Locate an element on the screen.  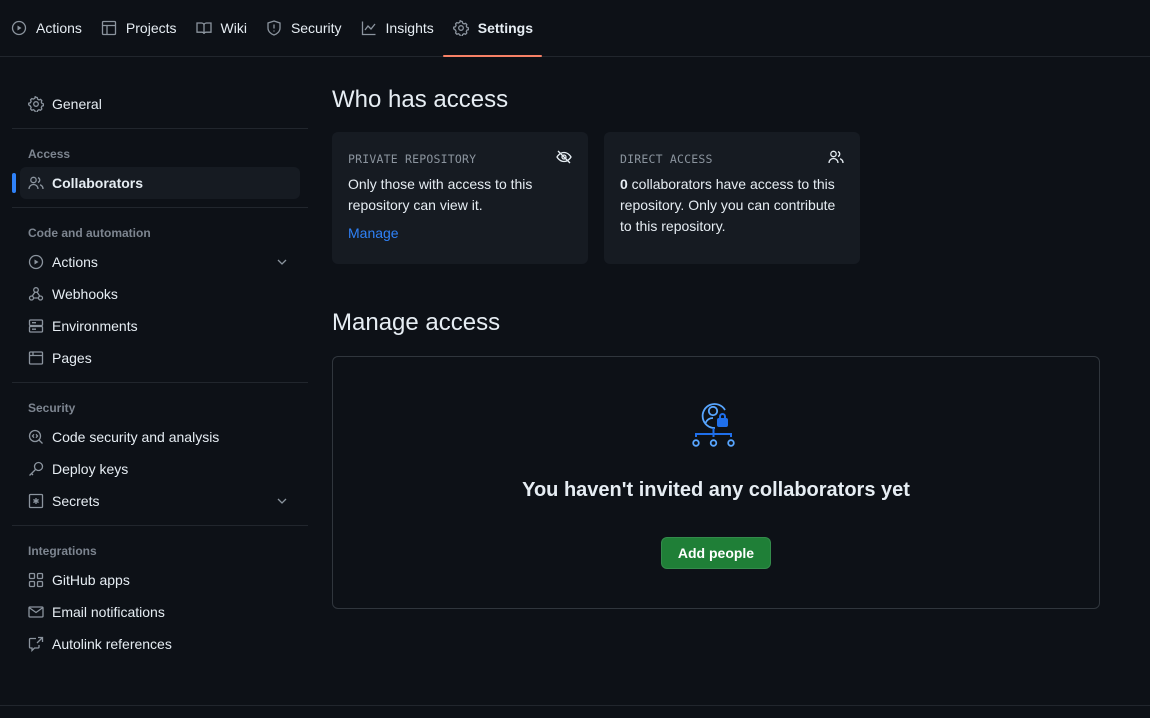
server-icon is located at coordinates (36, 326).